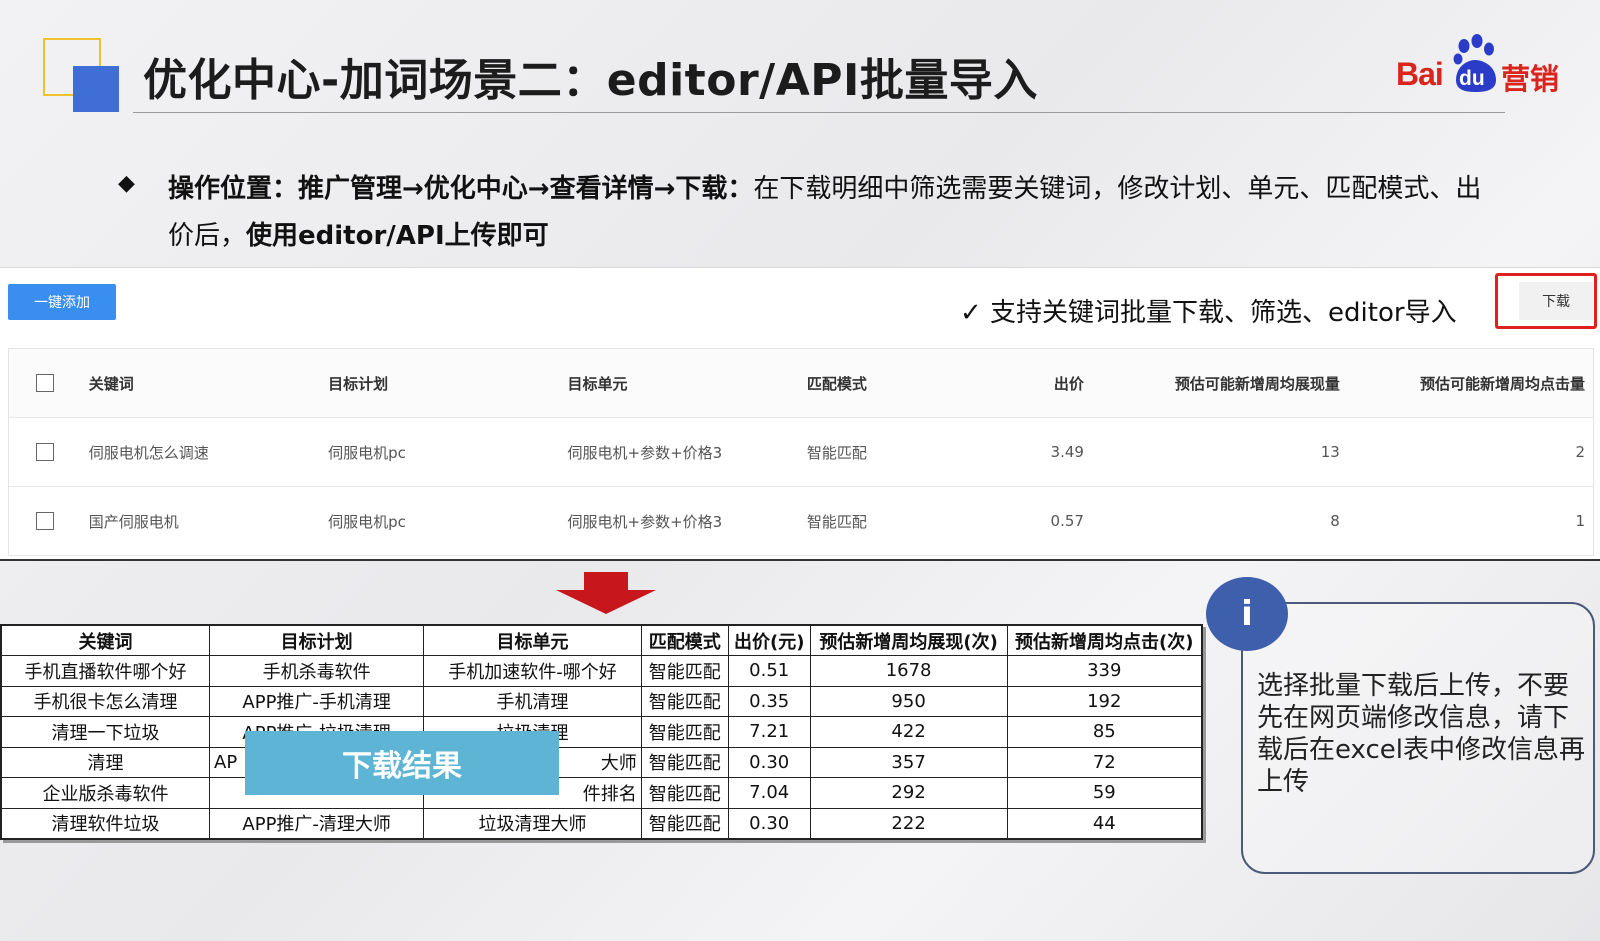  I want to click on result-cell: 1678, so click(908, 671).